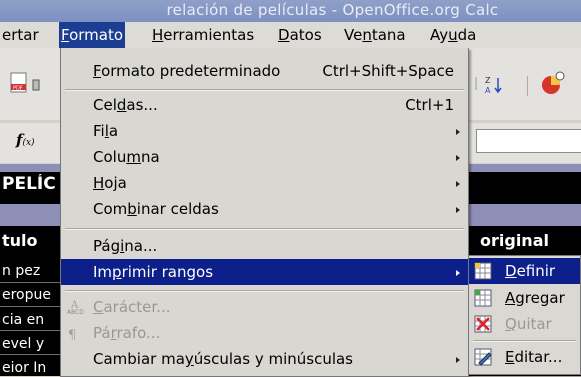  I want to click on menu-item-label: Formato predeterminado, so click(187, 71).